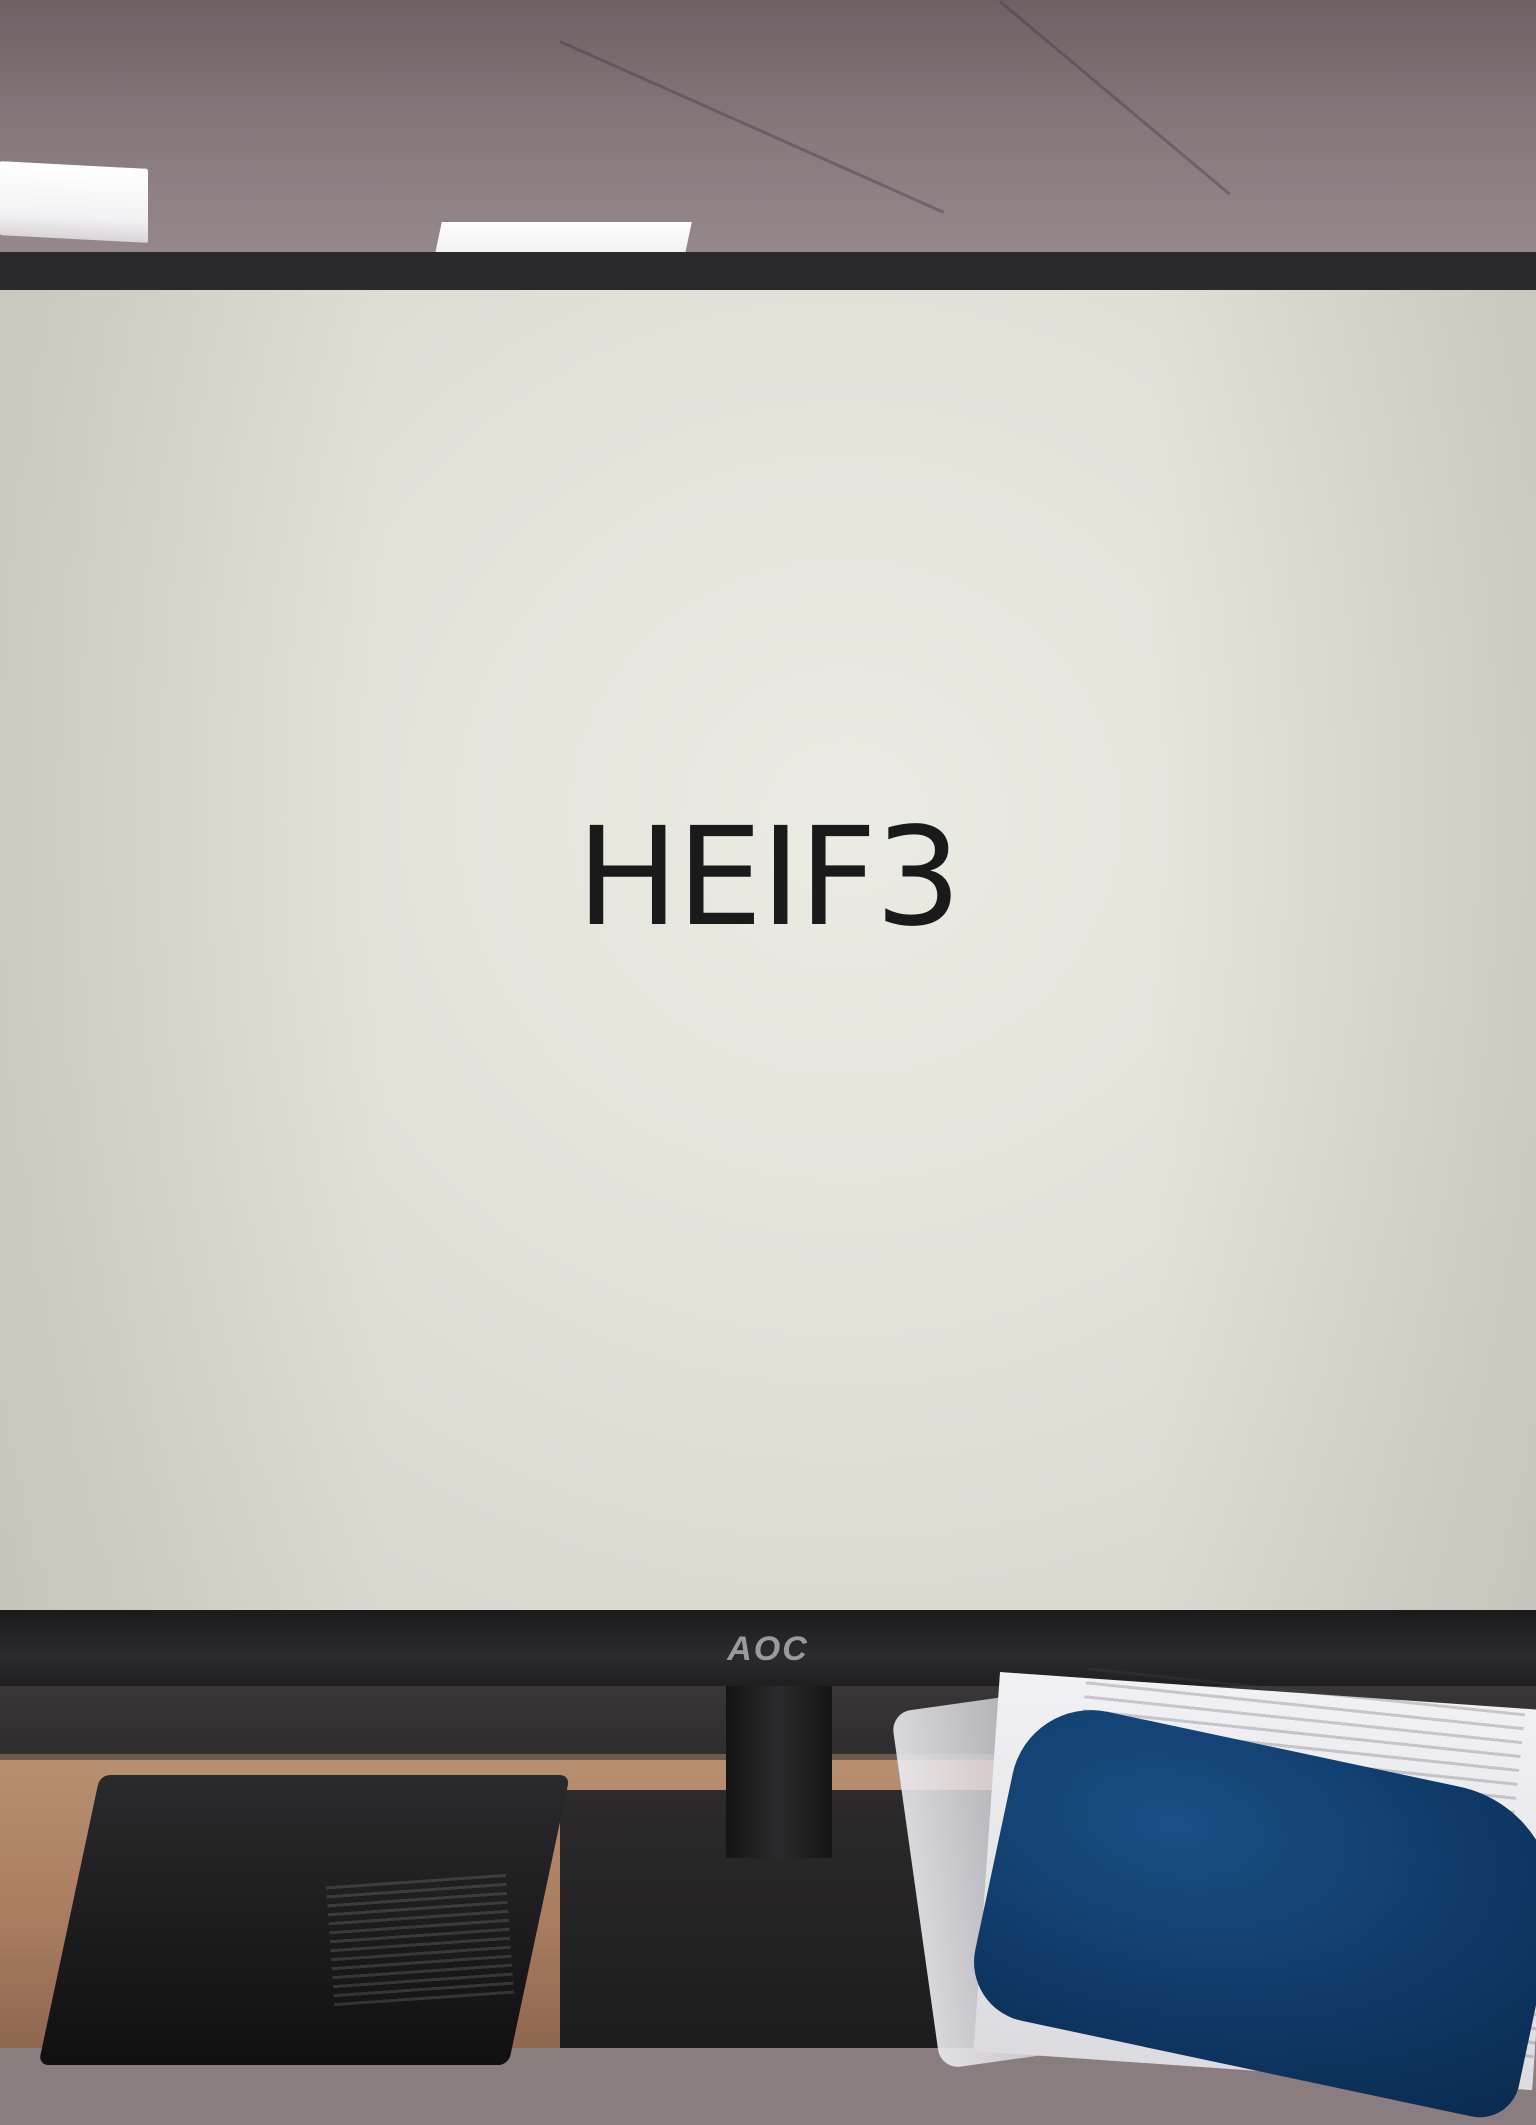 Image resolution: width=1536 pixels, height=2125 pixels. Describe the element at coordinates (779, 1772) in the screenshot. I see `monitor-stand-neck` at that location.